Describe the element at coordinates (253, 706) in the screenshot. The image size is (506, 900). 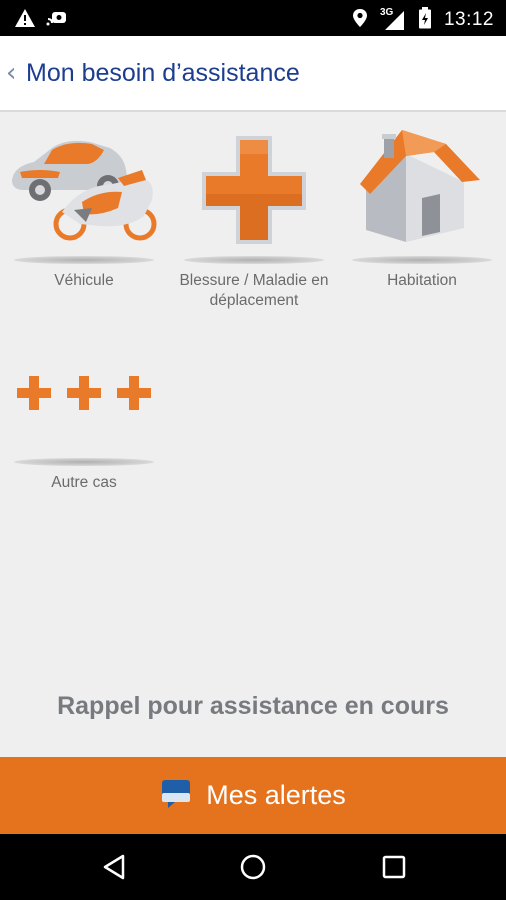
I see `callback-status-text: Rappel pour assistance en cours` at that location.